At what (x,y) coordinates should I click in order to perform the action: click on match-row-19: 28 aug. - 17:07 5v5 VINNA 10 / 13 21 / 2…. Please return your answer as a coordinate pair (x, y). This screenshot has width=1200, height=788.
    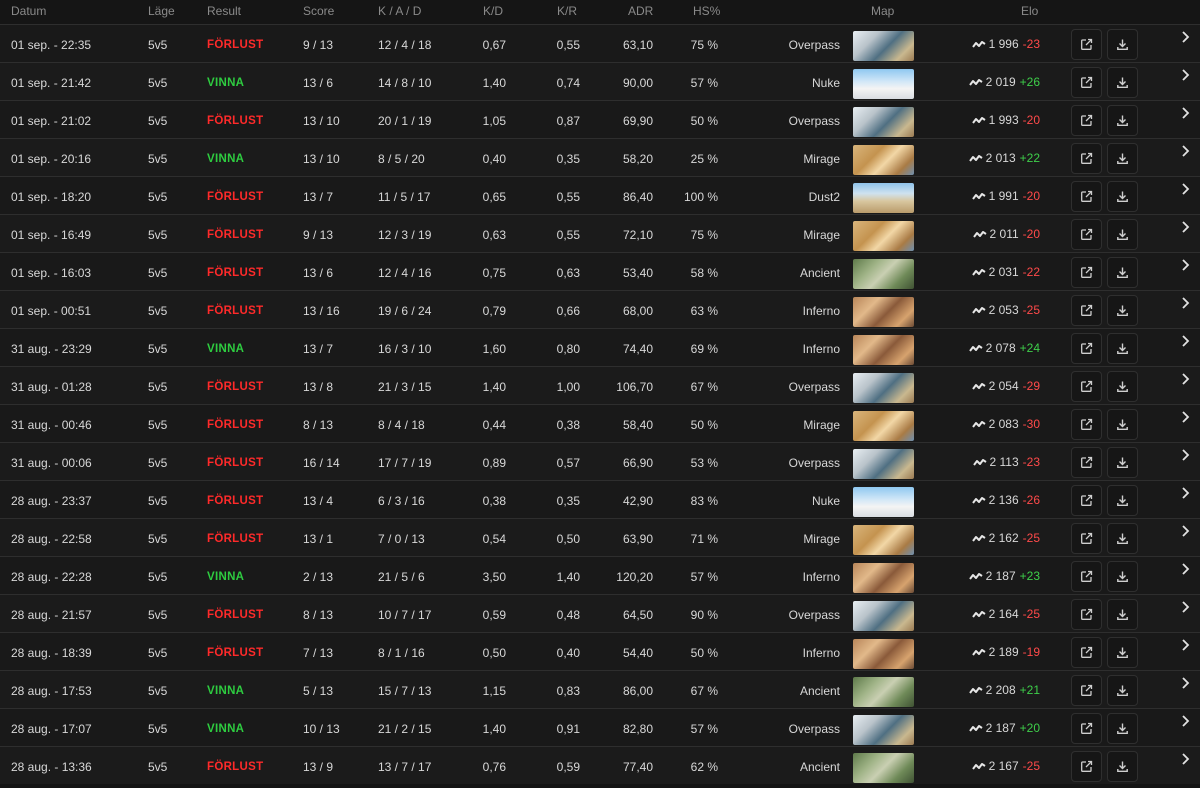
    Looking at the image, I should click on (600, 727).